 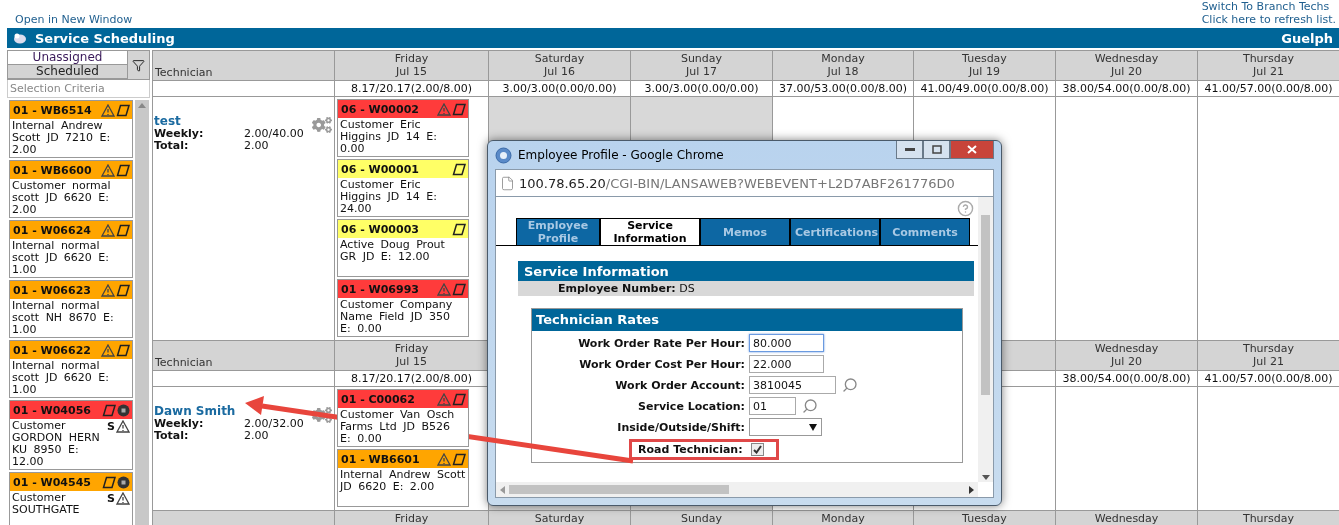 I want to click on field-label: Work Order Account:, so click(x=680, y=385).